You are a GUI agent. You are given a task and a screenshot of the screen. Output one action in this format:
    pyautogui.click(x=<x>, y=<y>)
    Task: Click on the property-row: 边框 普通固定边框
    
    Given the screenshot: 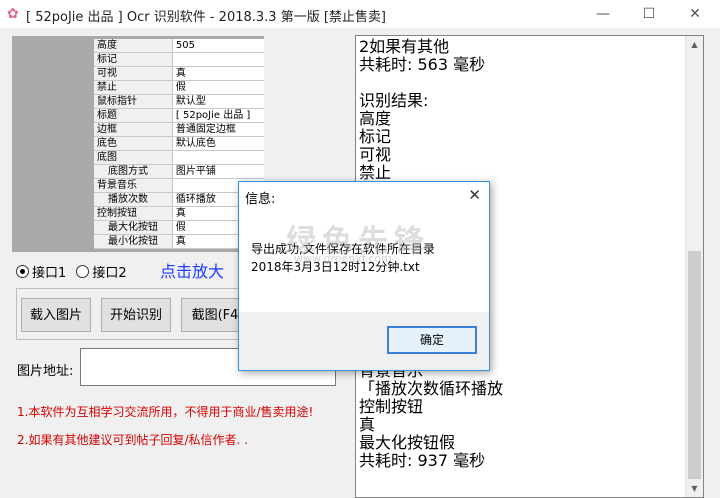 What is the action you would take?
    pyautogui.click(x=179, y=129)
    